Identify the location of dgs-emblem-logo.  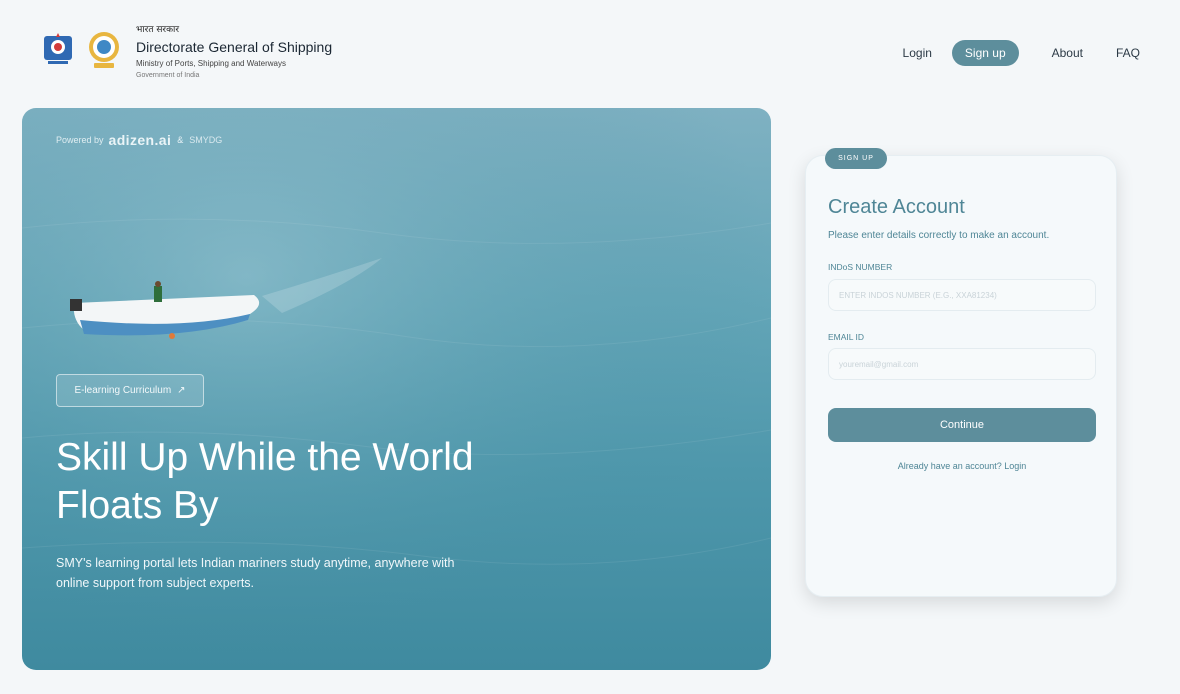
(58, 48).